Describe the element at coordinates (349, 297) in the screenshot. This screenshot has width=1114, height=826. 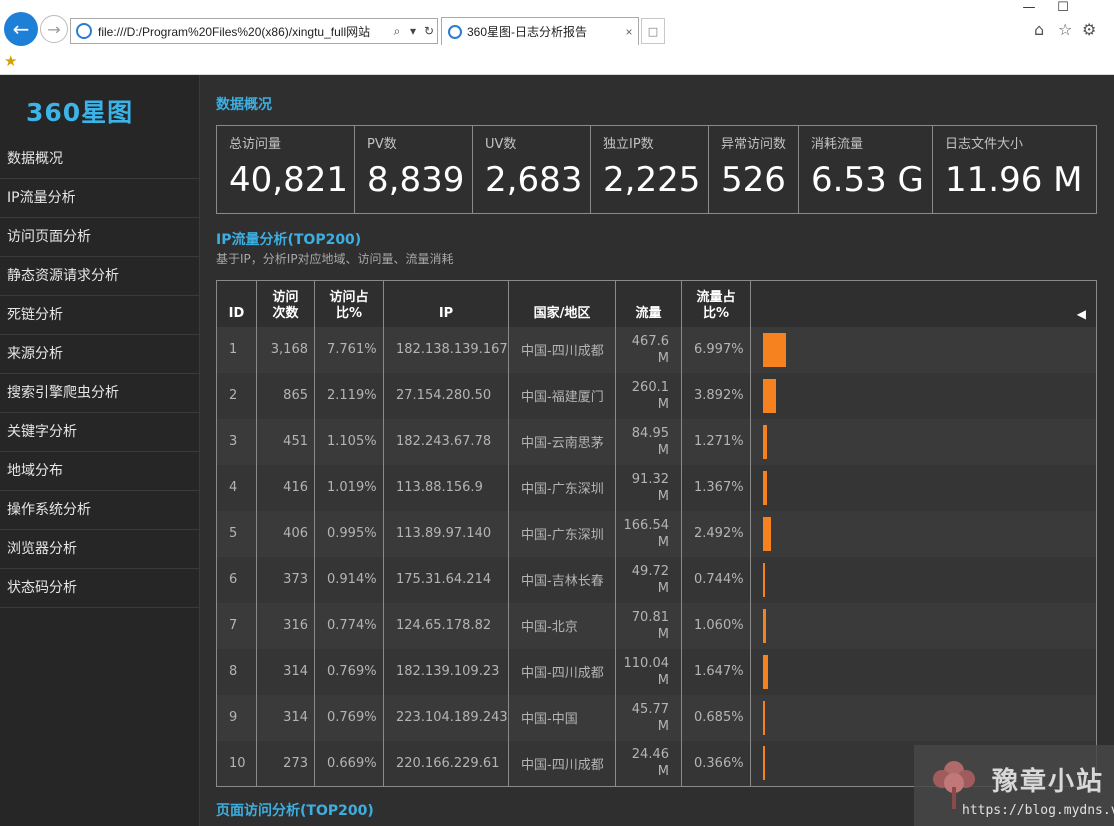
I see `col-share-label-1: 访问占` at that location.